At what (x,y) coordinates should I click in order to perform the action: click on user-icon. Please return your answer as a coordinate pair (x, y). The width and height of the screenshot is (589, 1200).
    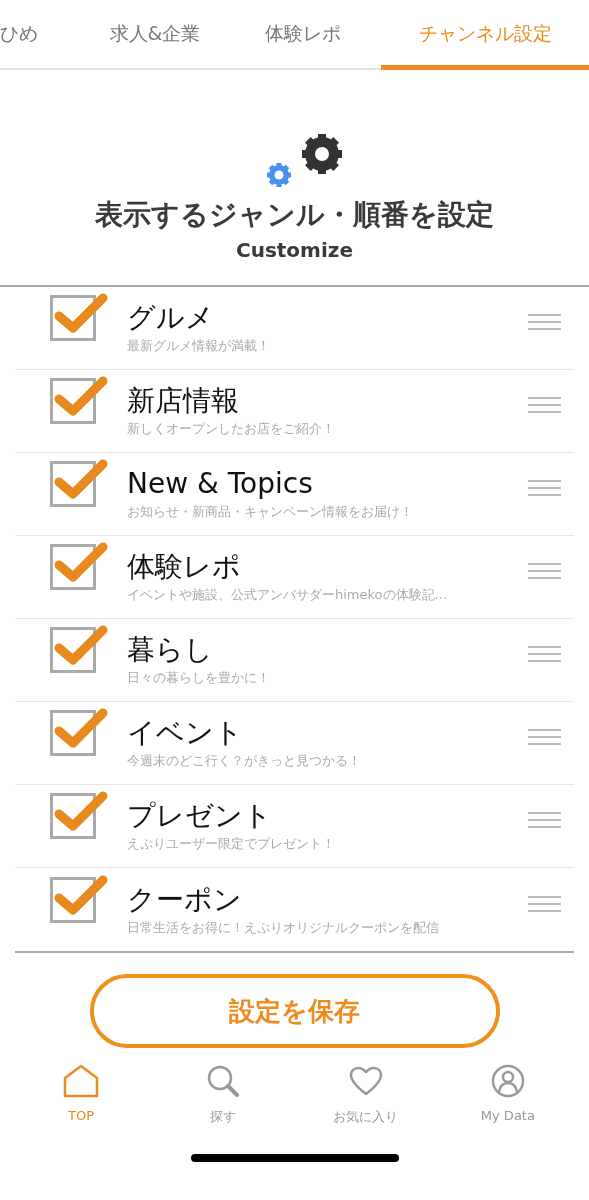
    Looking at the image, I should click on (507, 1081).